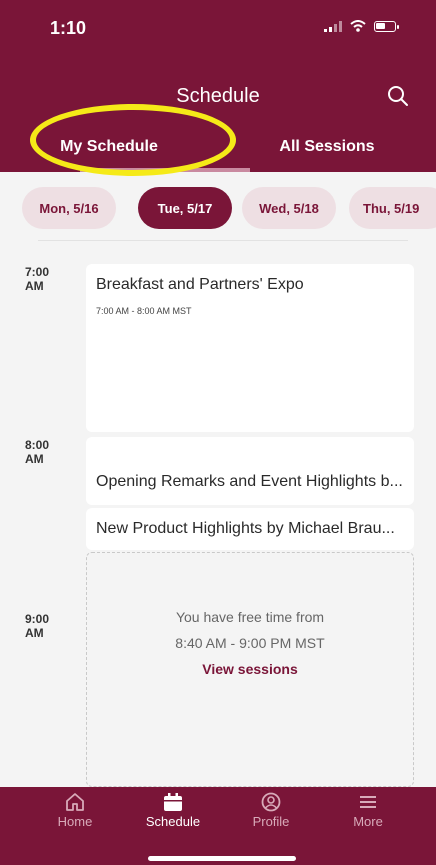 This screenshot has width=436, height=865. I want to click on time-hour: 7:00, so click(37, 272).